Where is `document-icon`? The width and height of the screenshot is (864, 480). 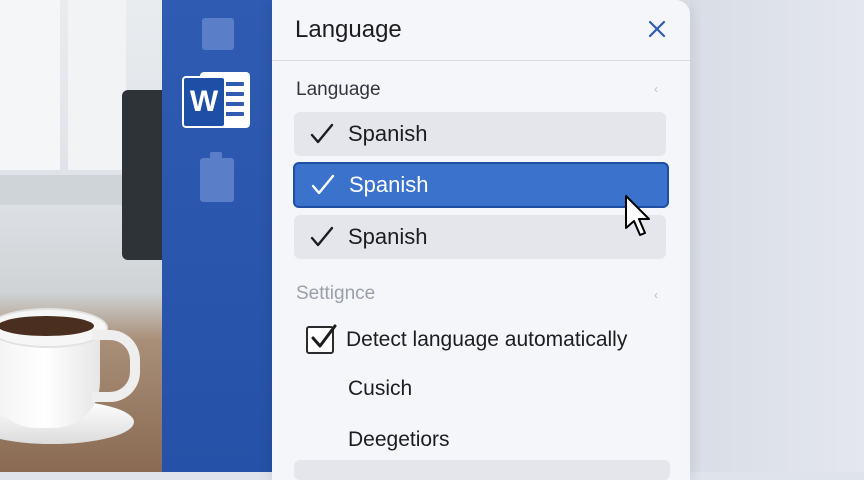
document-icon is located at coordinates (217, 177).